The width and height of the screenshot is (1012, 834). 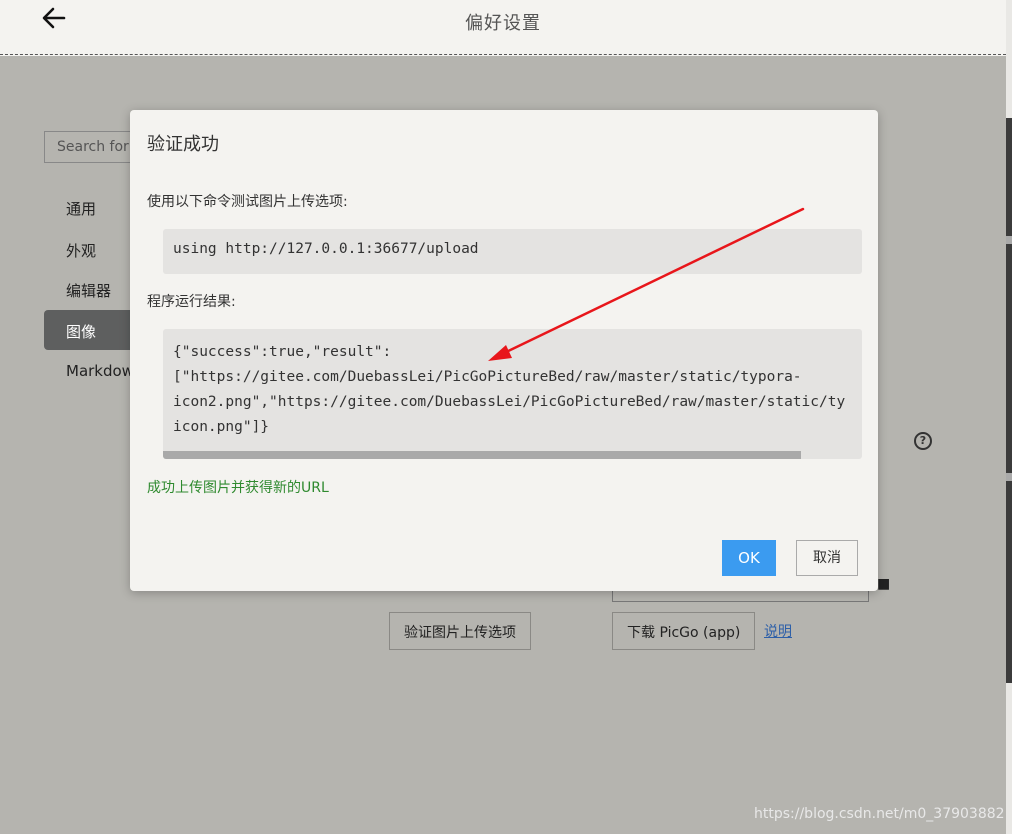 I want to click on help-icon: ?, so click(x=923, y=441).